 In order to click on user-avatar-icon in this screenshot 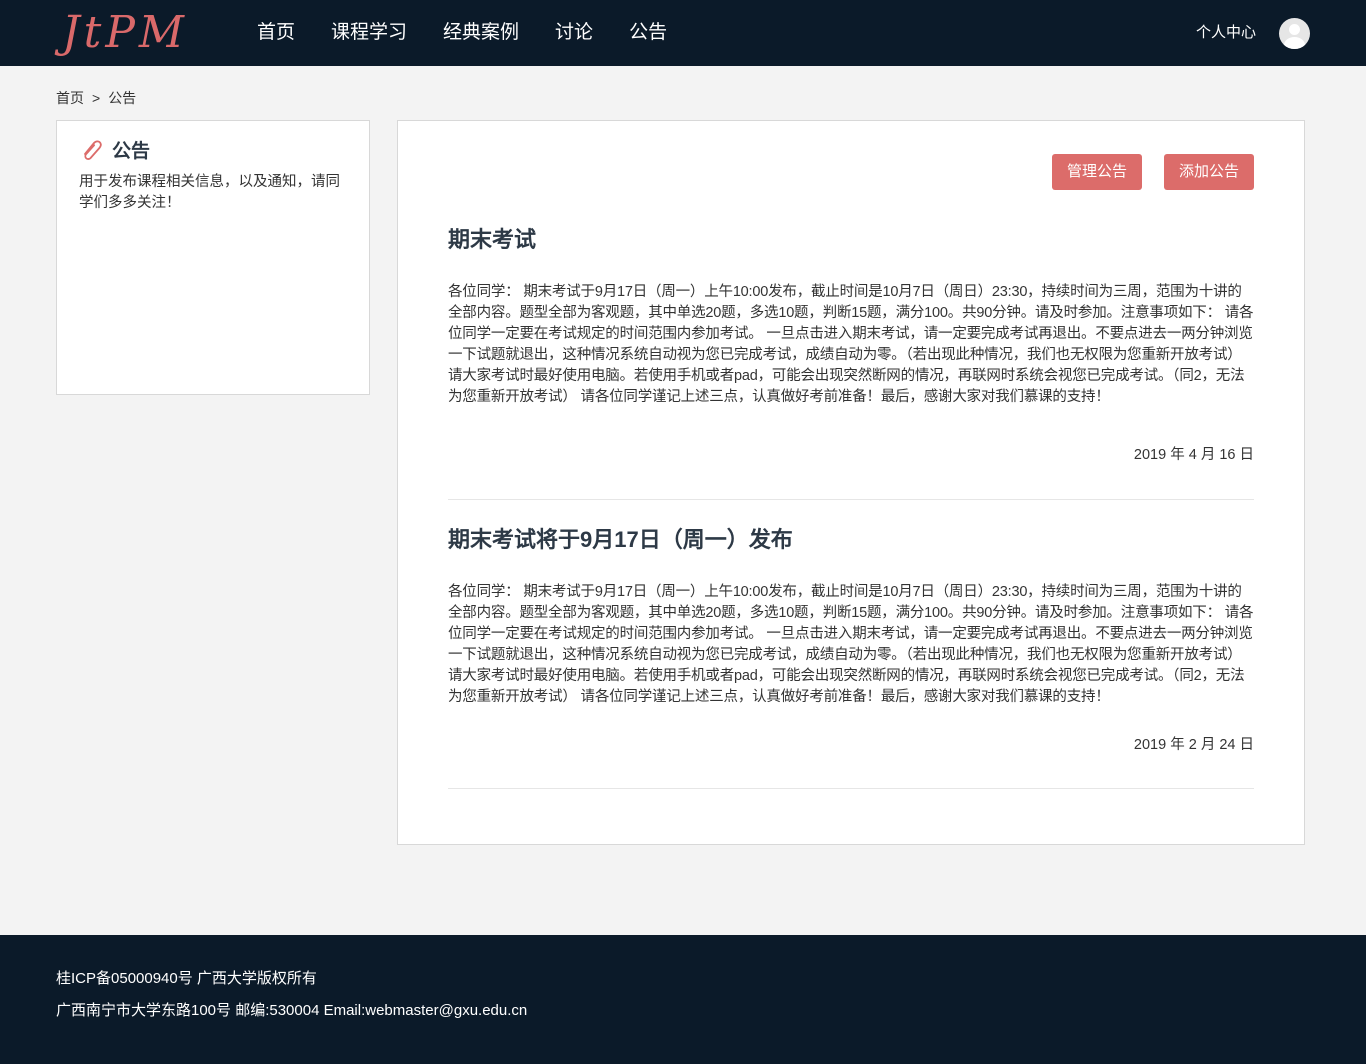, I will do `click(1294, 33)`.